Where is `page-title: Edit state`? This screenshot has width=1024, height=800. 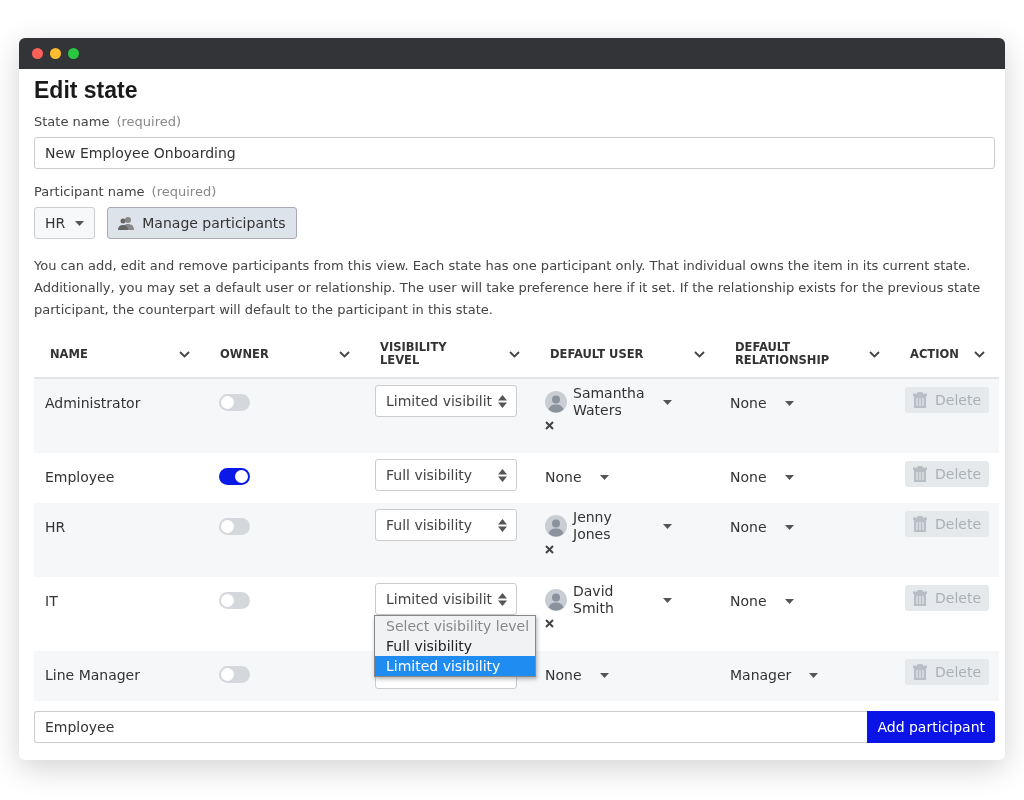
page-title: Edit state is located at coordinates (86, 90).